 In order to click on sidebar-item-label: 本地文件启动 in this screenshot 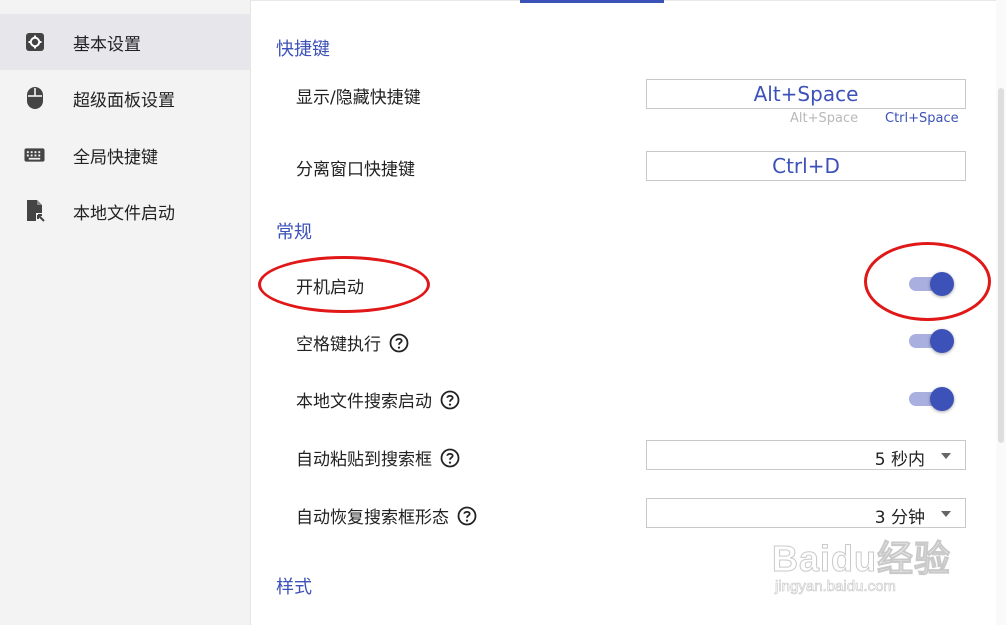, I will do `click(124, 213)`.